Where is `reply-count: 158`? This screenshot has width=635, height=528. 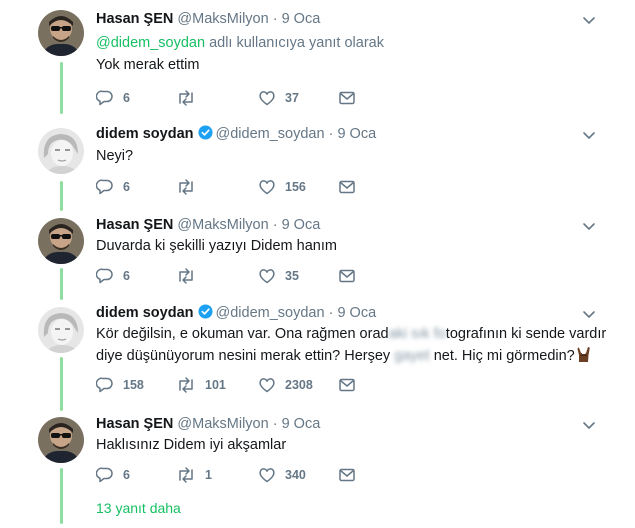
reply-count: 158 is located at coordinates (133, 385).